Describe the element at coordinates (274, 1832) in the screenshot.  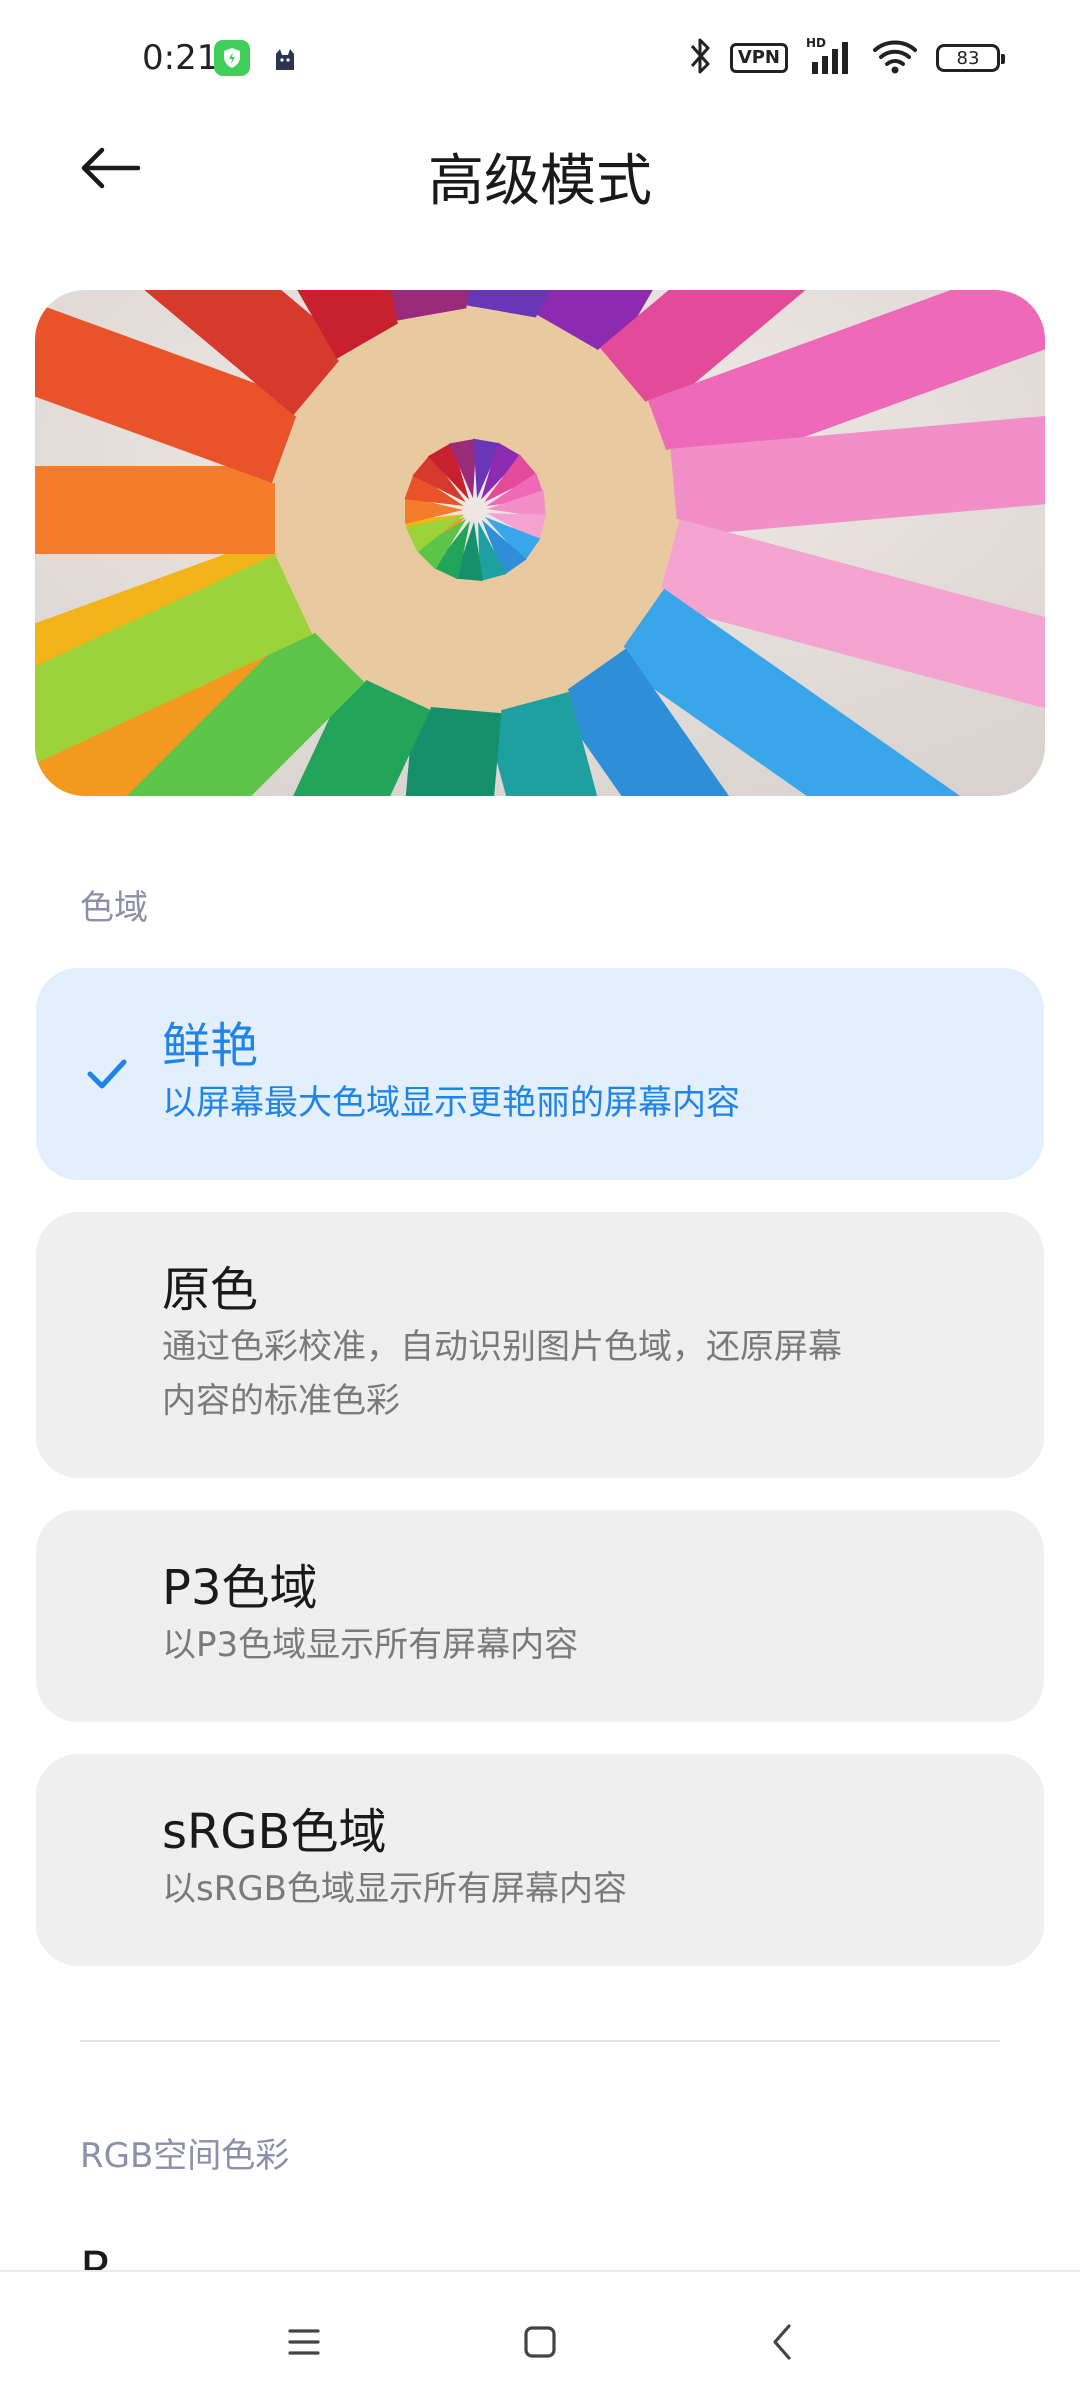
I see `option-title: sRGB色域` at that location.